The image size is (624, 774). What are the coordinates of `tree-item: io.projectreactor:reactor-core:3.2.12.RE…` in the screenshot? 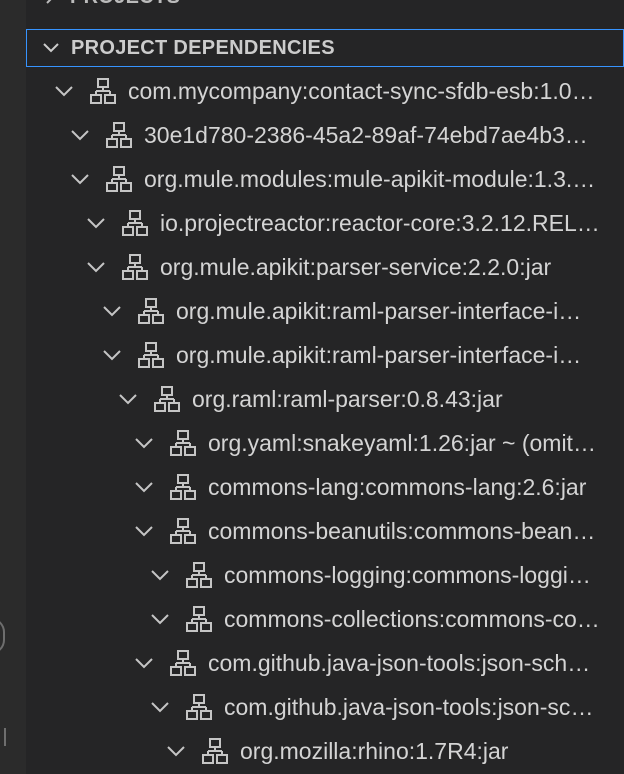 It's located at (325, 223).